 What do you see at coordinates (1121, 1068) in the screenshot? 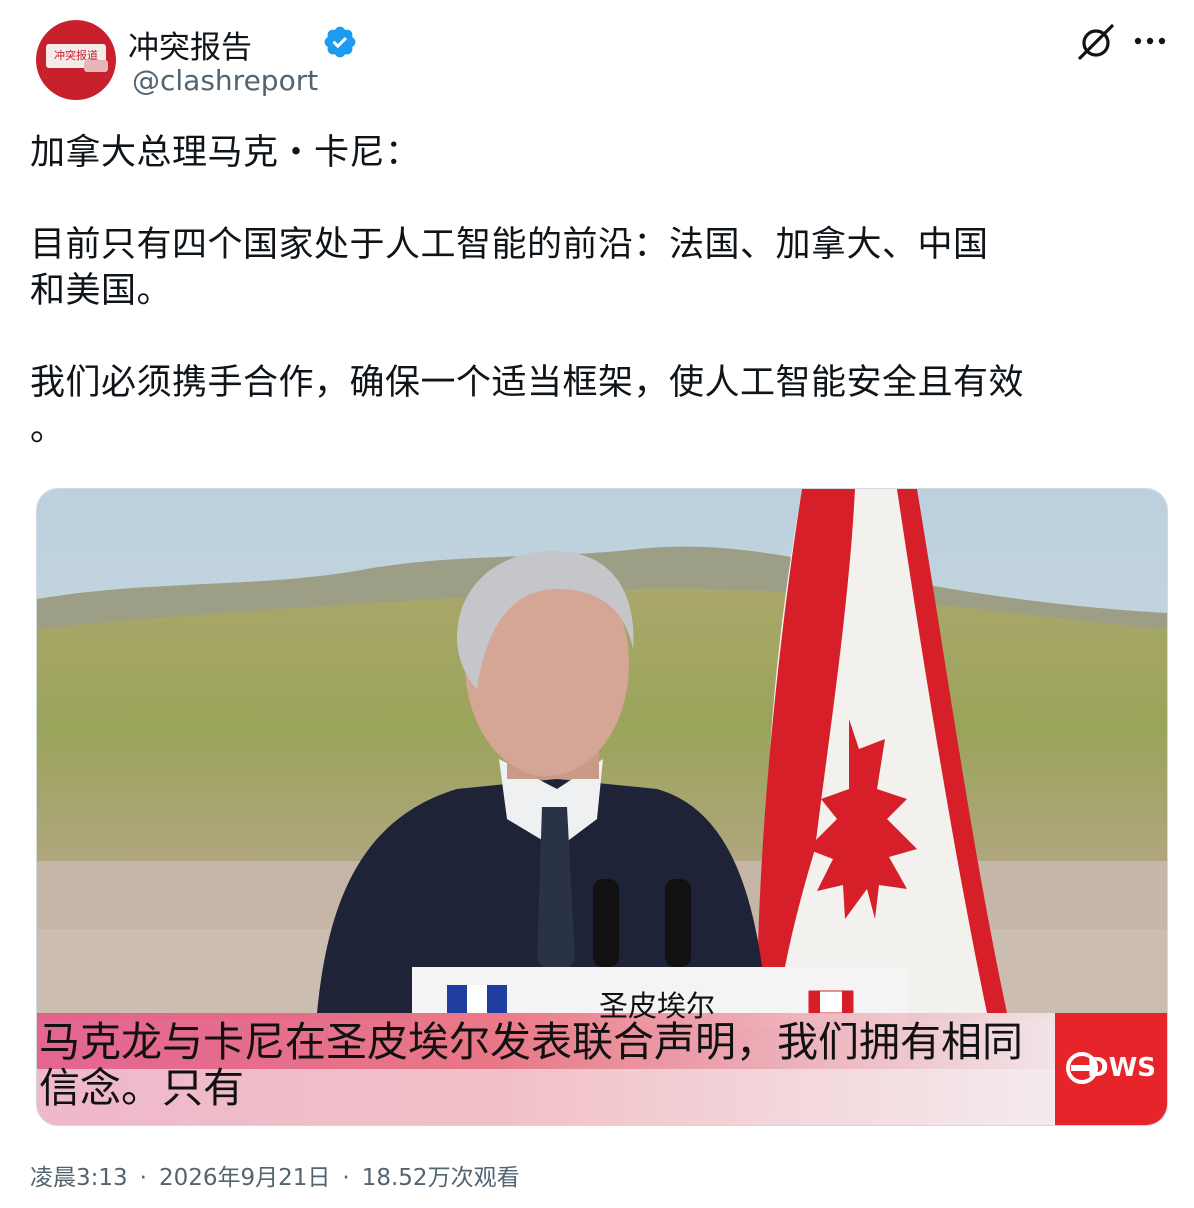
I see `dws-logo-text: DWS` at bounding box center [1121, 1068].